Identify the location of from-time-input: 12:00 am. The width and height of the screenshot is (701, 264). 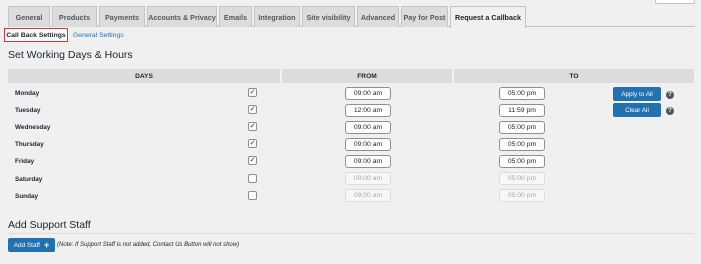
(368, 110).